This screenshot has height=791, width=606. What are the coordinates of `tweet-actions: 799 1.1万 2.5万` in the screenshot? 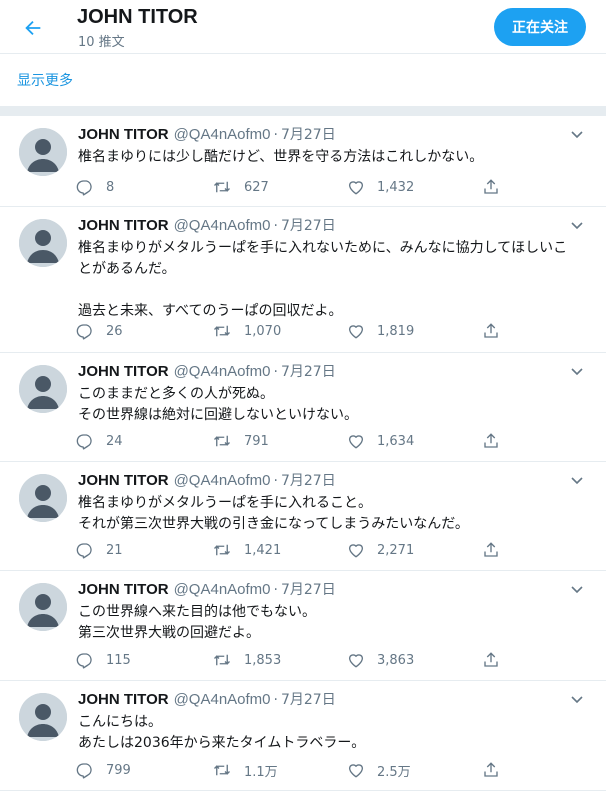 It's located at (291, 770).